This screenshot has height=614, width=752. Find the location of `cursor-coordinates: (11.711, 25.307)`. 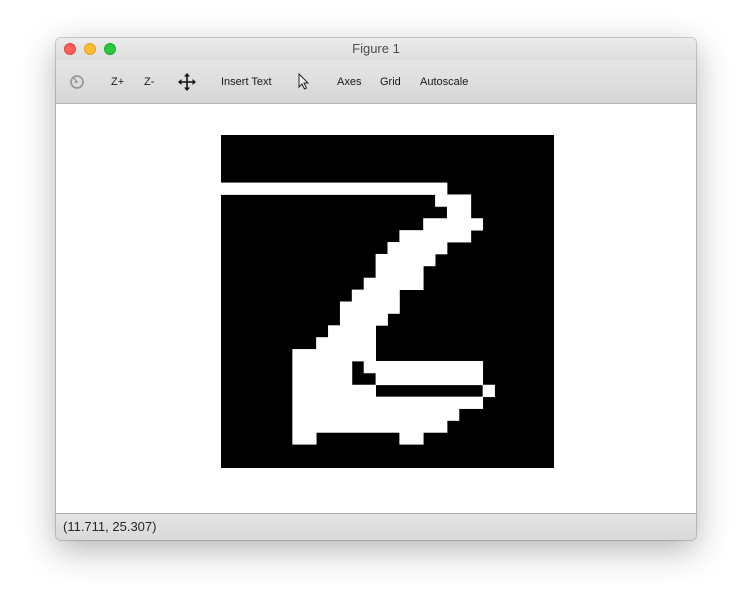

cursor-coordinates: (11.711, 25.307) is located at coordinates (110, 526).